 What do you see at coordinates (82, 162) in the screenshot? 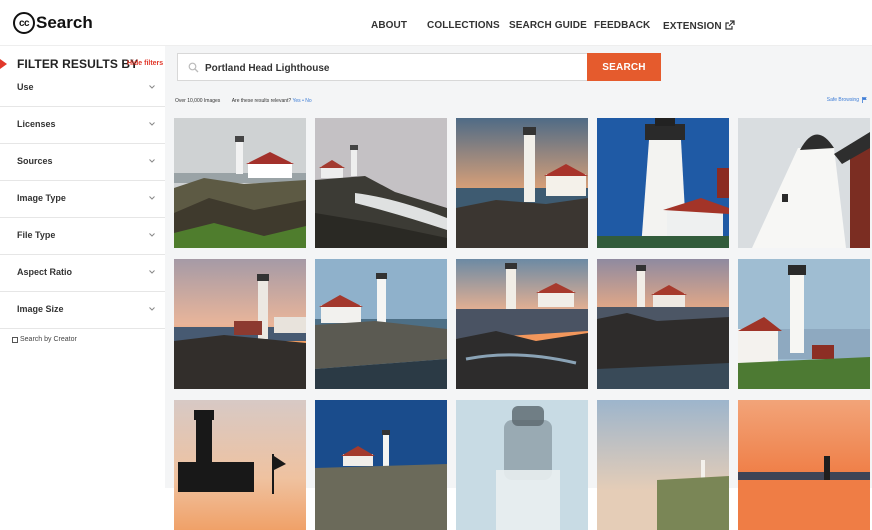
I see `filter-sources: Sources` at bounding box center [82, 162].